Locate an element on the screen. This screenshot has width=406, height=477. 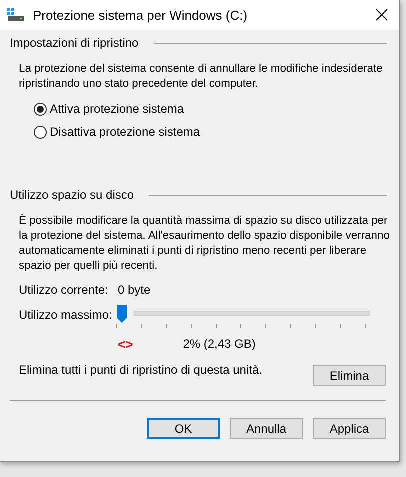
radio-option: Attiva protezione sistema is located at coordinates (109, 109).